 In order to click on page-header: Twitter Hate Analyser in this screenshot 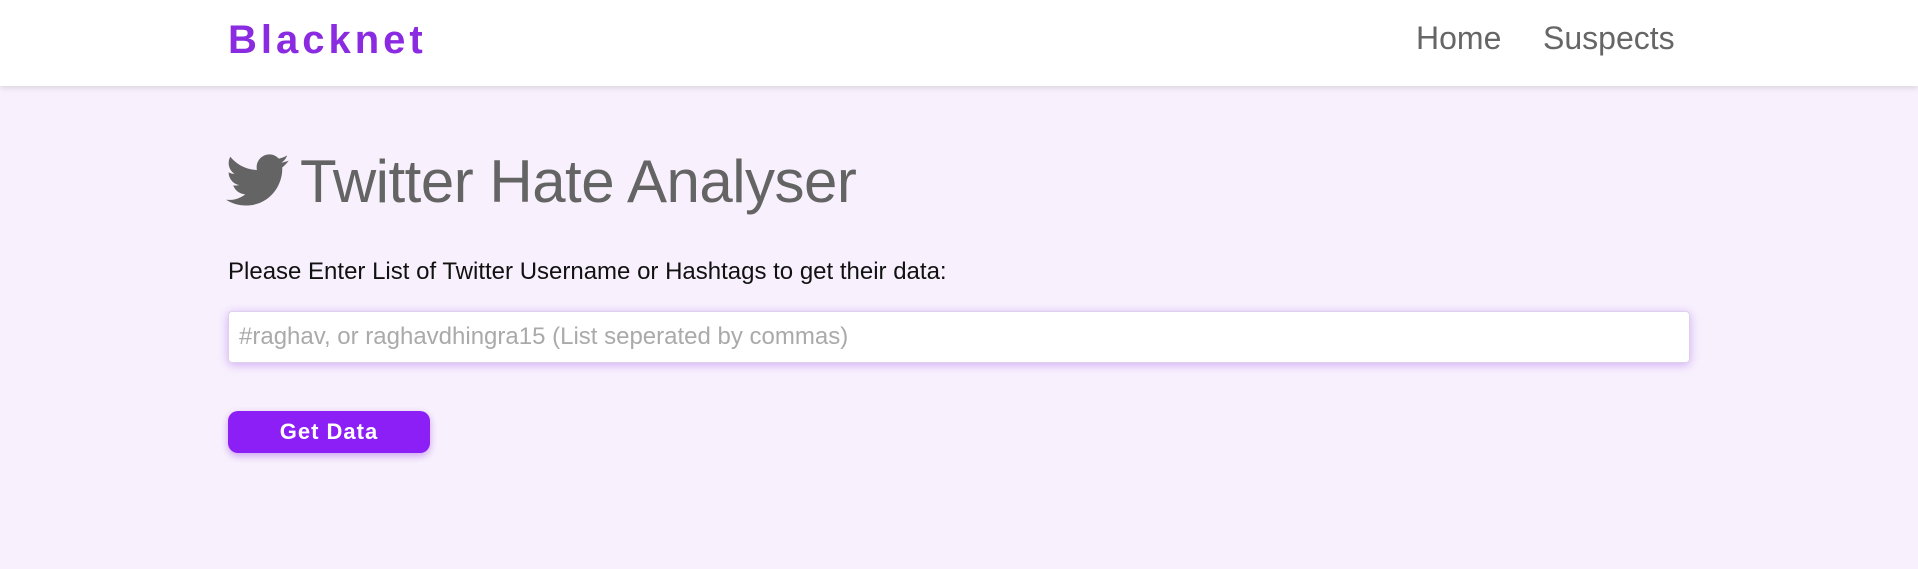, I will do `click(541, 181)`.